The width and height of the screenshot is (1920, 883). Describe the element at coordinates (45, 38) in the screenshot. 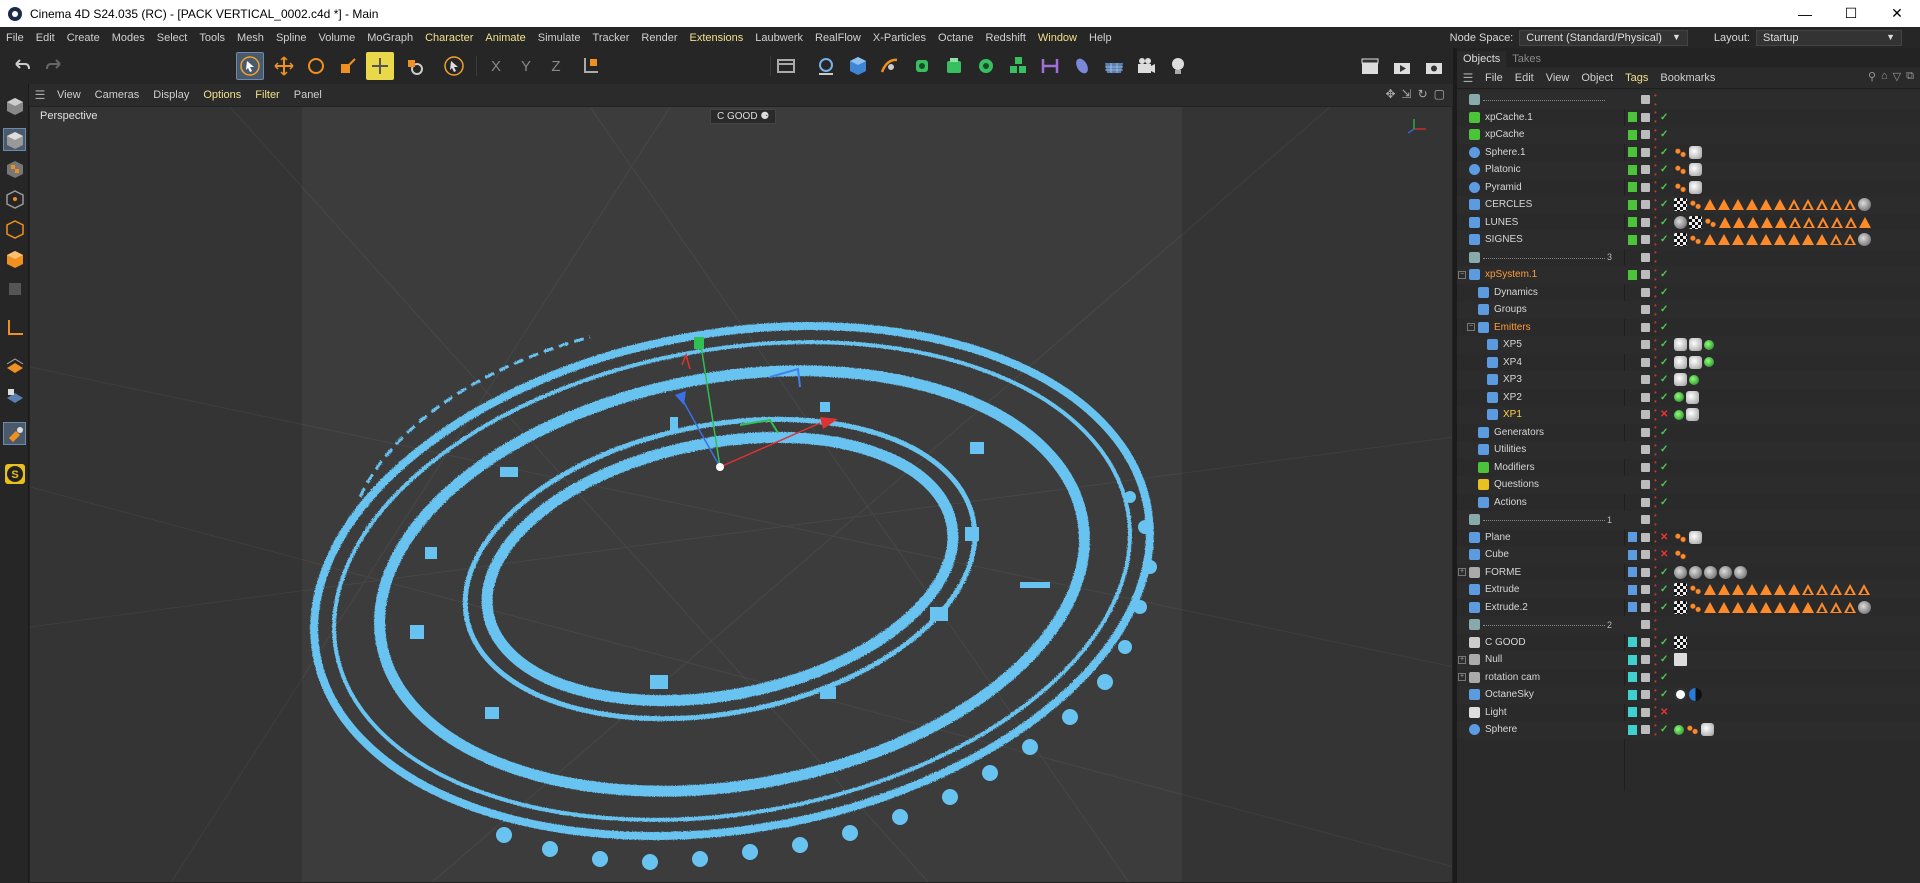

I see `menu-edit: Edit` at that location.